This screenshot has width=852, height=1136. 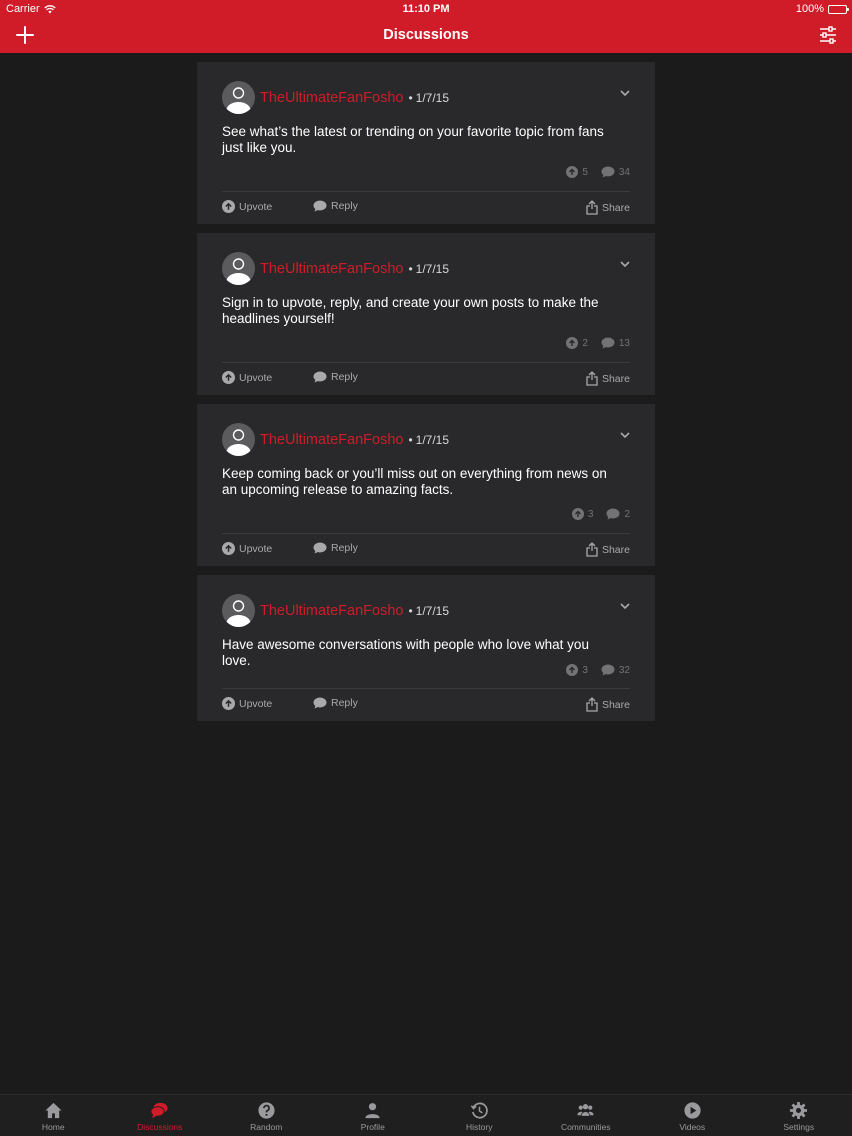 I want to click on tab-home: Home, so click(x=53, y=1115).